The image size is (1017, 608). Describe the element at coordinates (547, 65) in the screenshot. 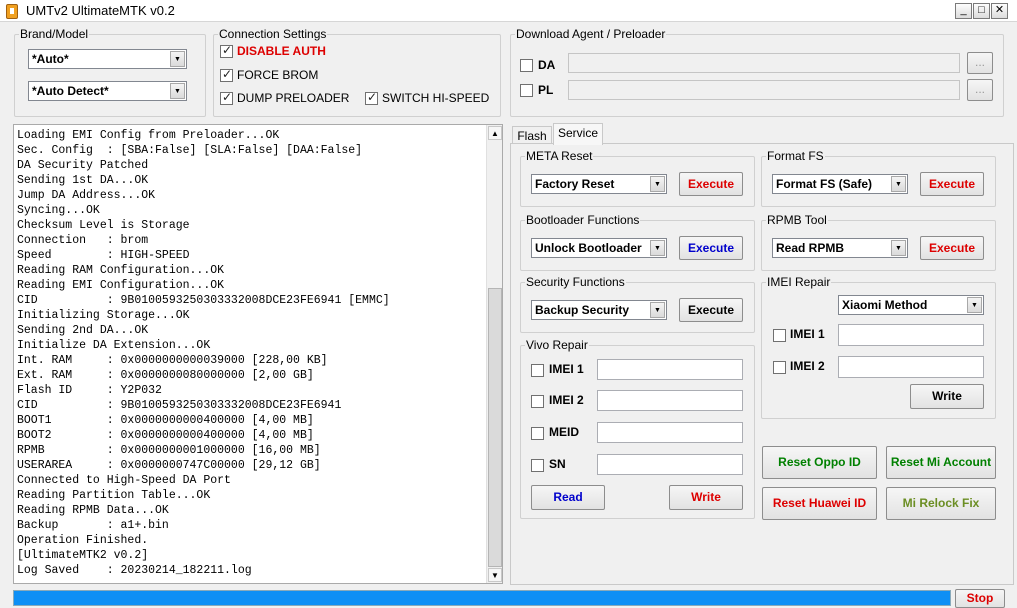

I see `da-label: DA` at that location.